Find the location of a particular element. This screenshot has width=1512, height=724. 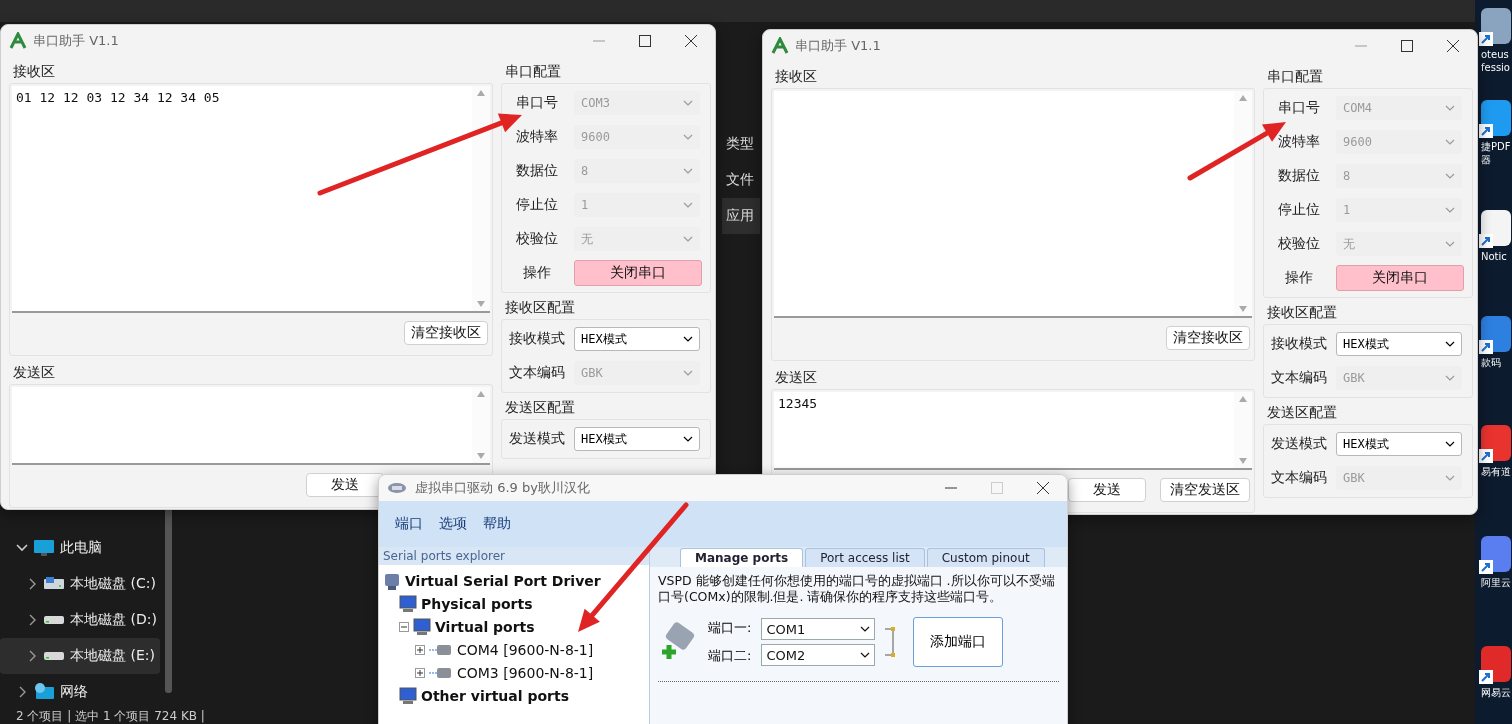

add-port-button: 添加端口 is located at coordinates (958, 642).